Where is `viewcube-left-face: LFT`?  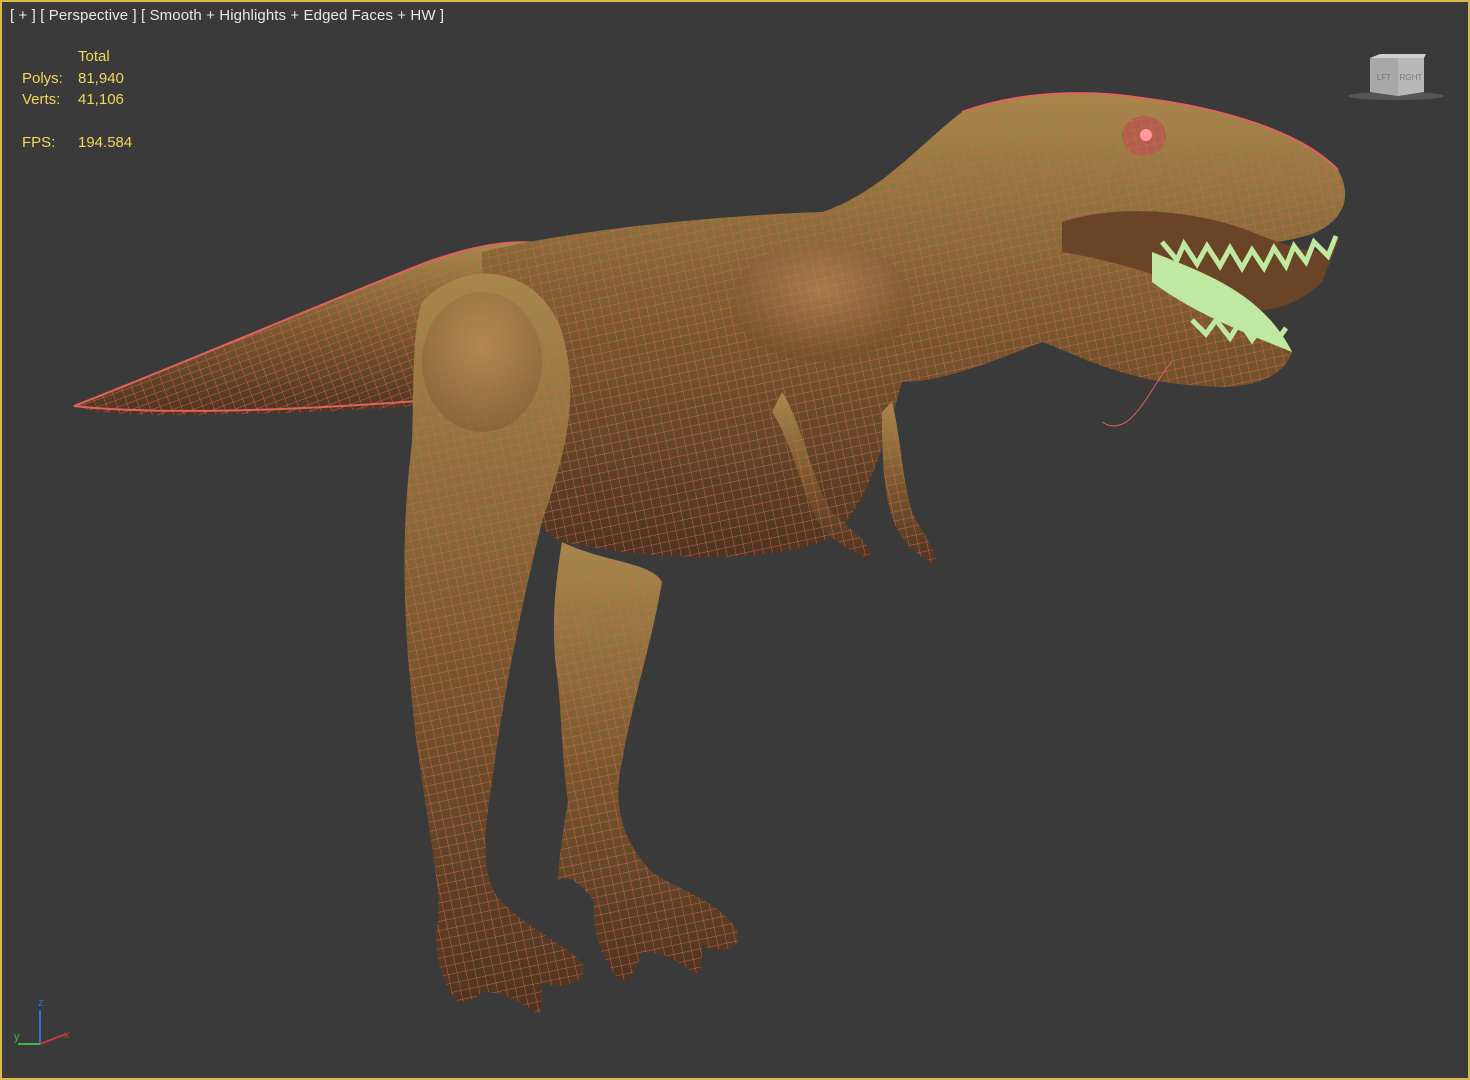 viewcube-left-face: LFT is located at coordinates (1384, 77).